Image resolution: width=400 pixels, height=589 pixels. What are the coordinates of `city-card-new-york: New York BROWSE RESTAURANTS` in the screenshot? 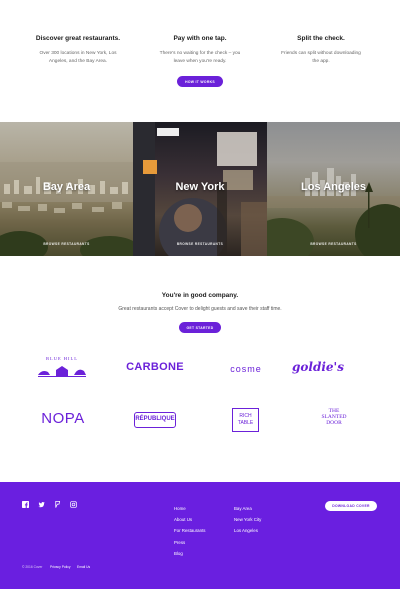 It's located at (200, 189).